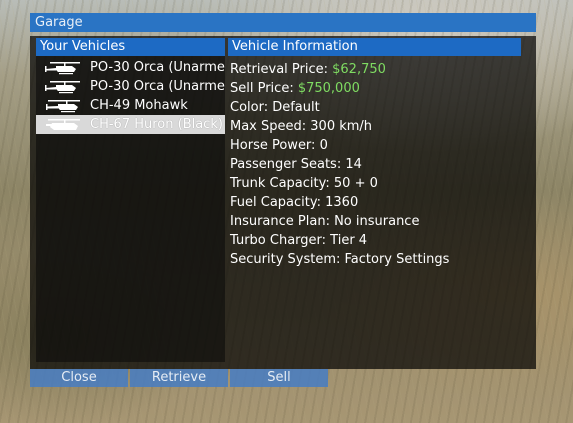 The height and width of the screenshot is (423, 573). What do you see at coordinates (279, 145) in the screenshot?
I see `horse-power-line: Horse Power: 0` at bounding box center [279, 145].